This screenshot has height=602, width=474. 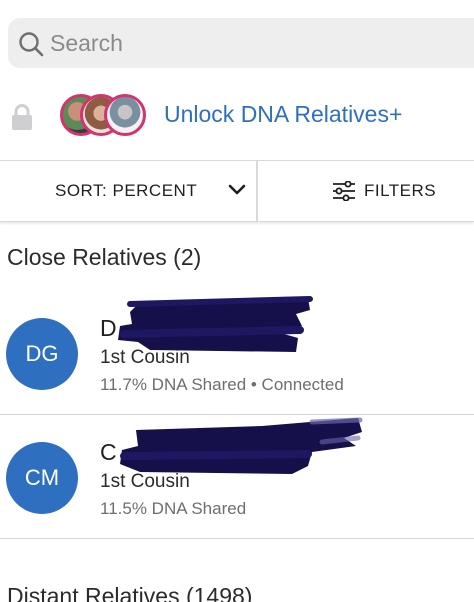 I want to click on search-bar, so click(x=241, y=43).